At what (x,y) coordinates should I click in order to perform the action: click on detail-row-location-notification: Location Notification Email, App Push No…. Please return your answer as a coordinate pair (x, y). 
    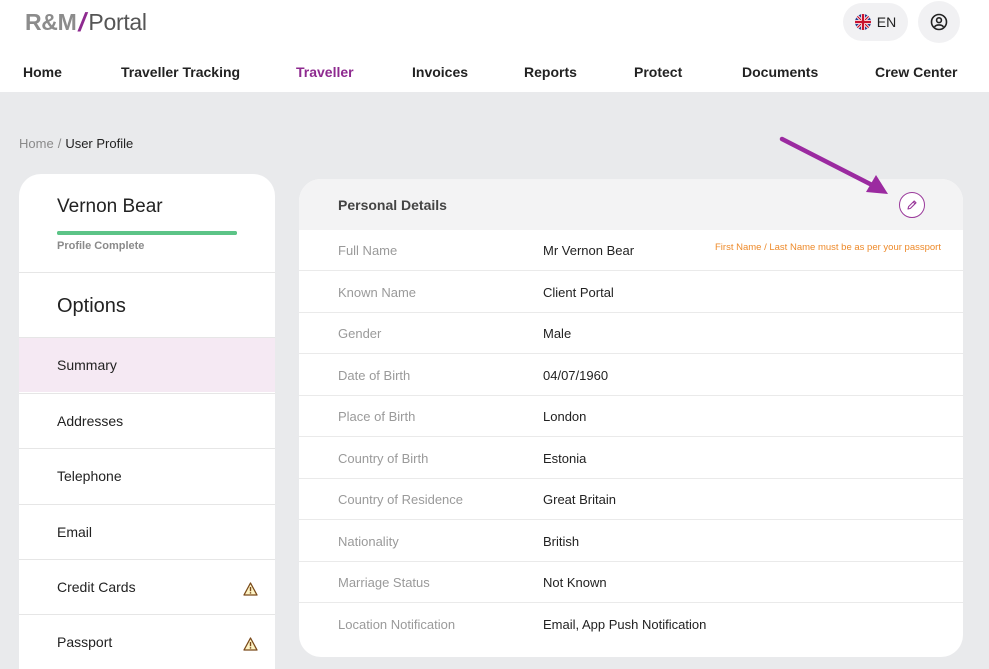
    Looking at the image, I should click on (631, 624).